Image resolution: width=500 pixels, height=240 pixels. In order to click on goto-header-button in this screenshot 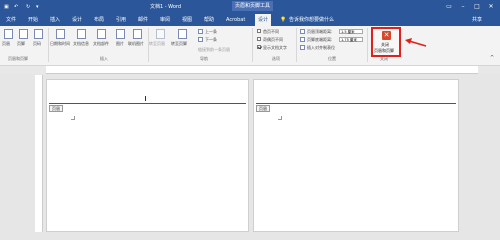, I will do `click(160, 34)`.